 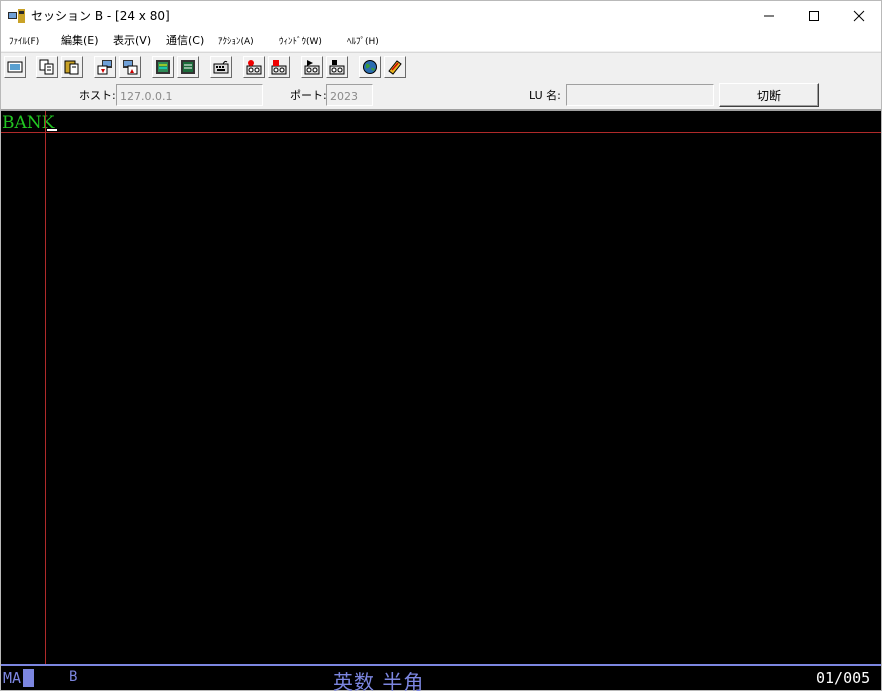 I want to click on close-button, so click(x=858, y=16).